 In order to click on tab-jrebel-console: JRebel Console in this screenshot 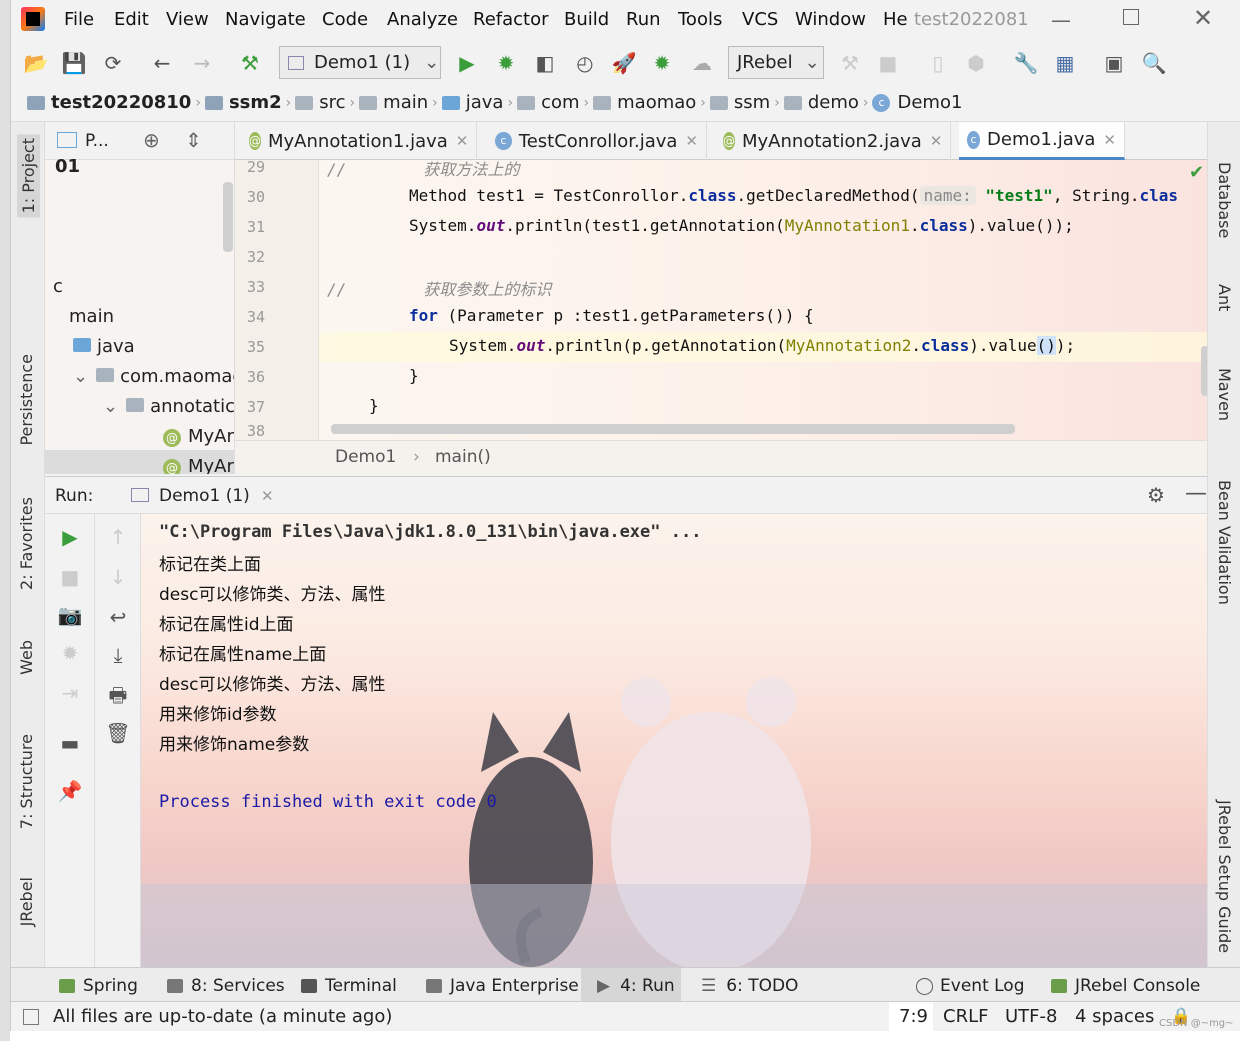, I will do `click(1125, 986)`.